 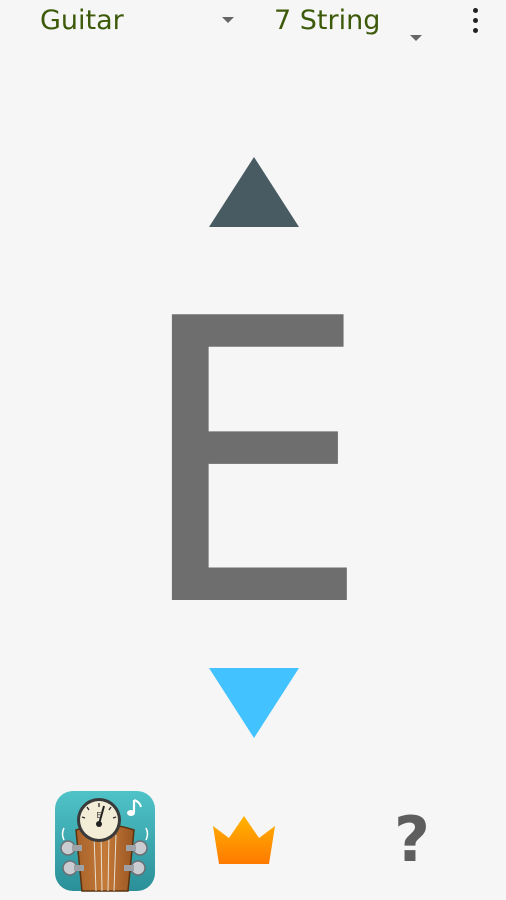 I want to click on app-icon-graphic: E, so click(x=105, y=841).